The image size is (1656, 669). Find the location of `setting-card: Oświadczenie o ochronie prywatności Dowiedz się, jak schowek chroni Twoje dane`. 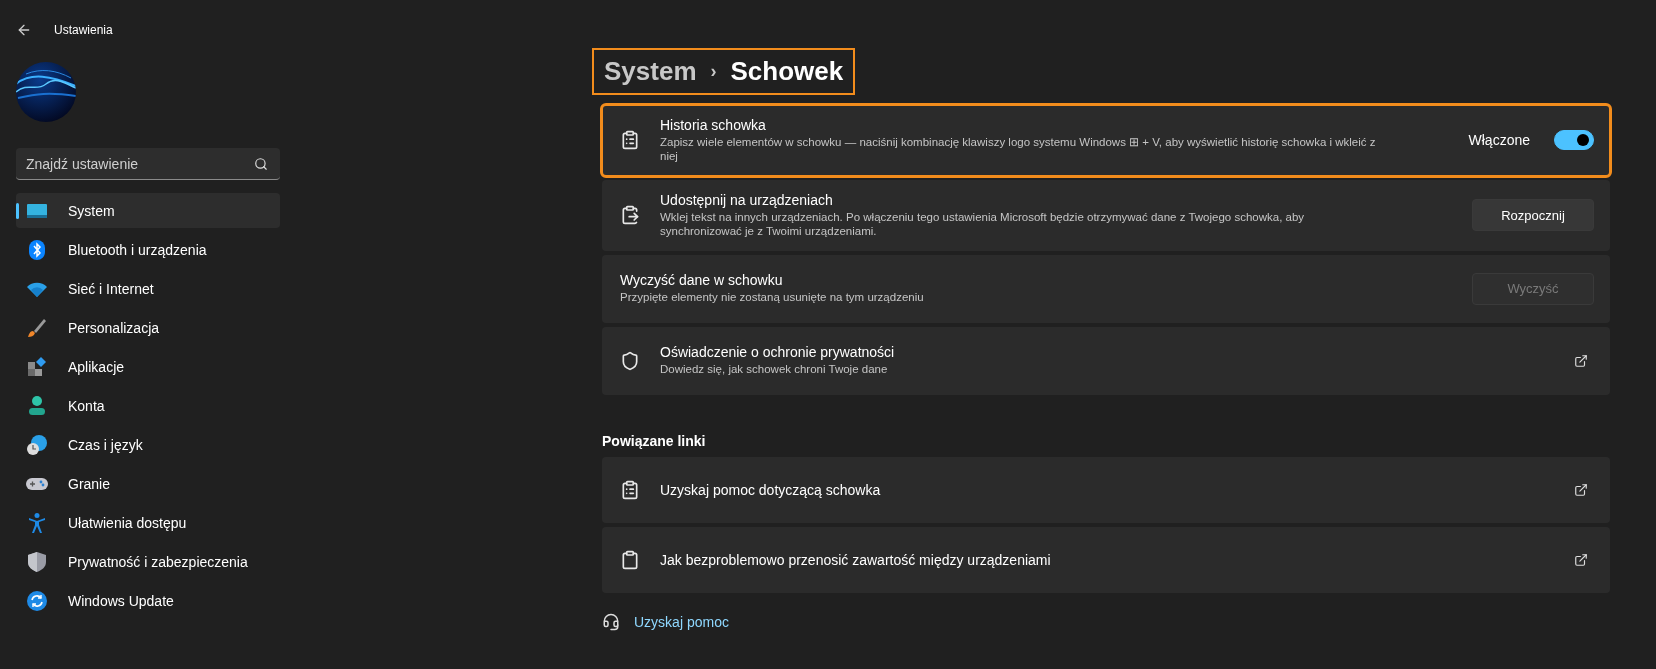

setting-card: Oświadczenie o ochronie prywatności Dowiedz się, jak schowek chroni Twoje dane is located at coordinates (1106, 360).